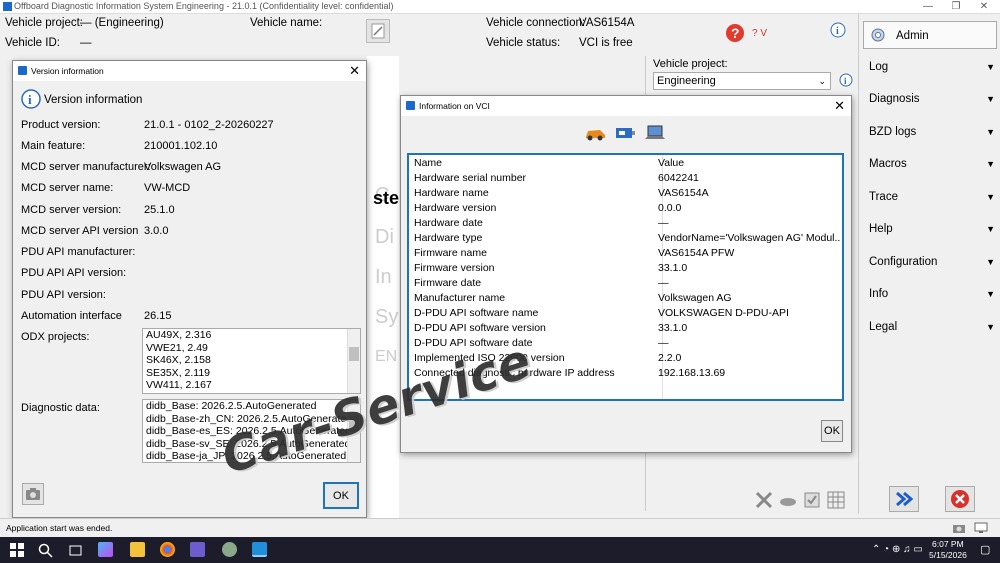 The image size is (1000, 563). What do you see at coordinates (948, 555) in the screenshot?
I see `clock-date: 5/15/2026` at bounding box center [948, 555].